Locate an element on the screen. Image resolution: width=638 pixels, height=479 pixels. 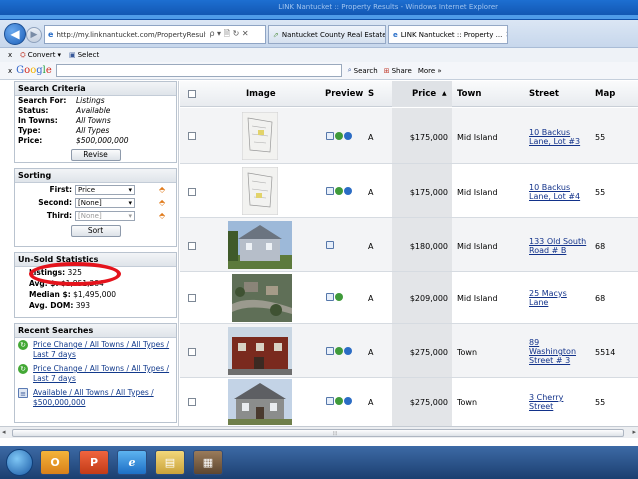
criteria-row: Price: $500,000,000 is located at coordinates (73, 140).